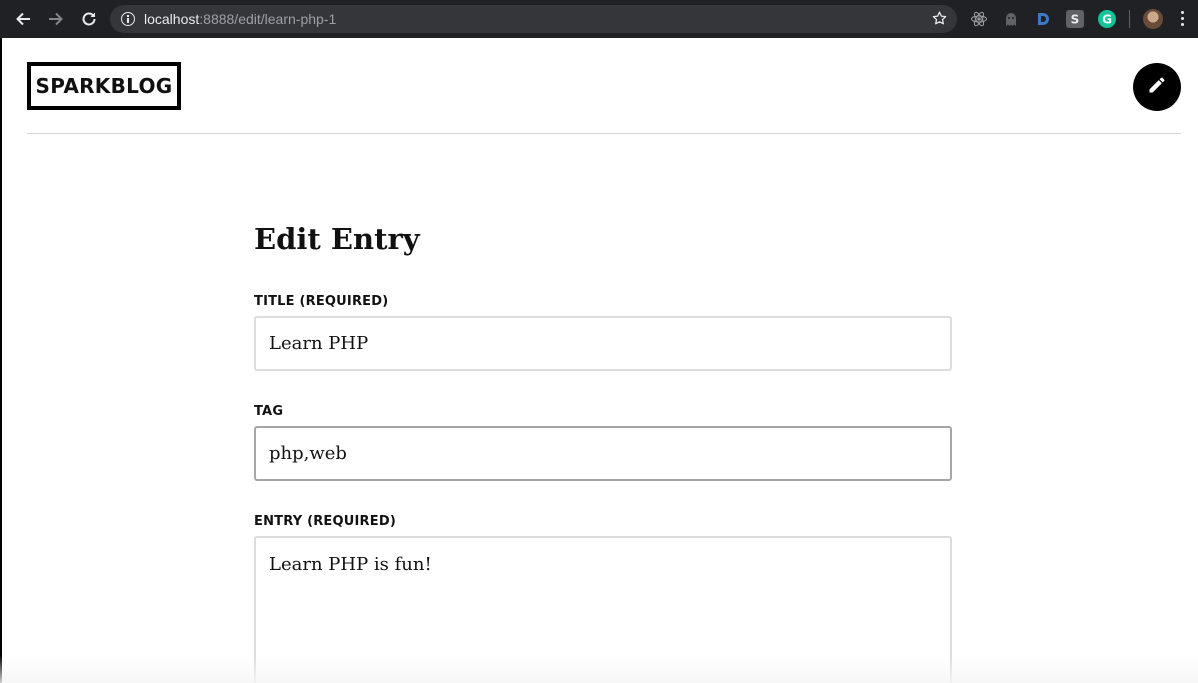 The width and height of the screenshot is (1198, 683). I want to click on title-label: TITLE (REQUIRED), so click(321, 301).